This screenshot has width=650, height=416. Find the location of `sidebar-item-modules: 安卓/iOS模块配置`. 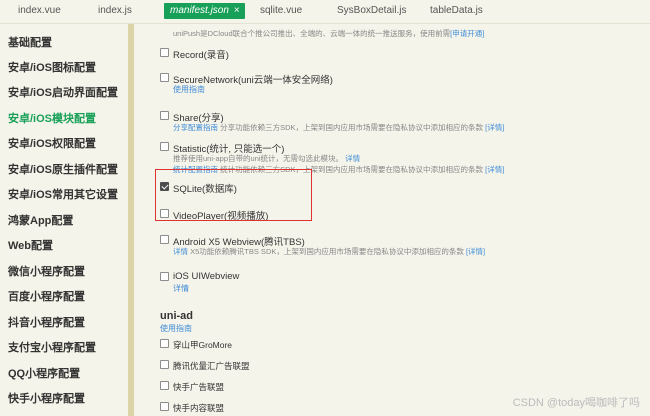

sidebar-item-modules: 安卓/iOS模块配置 is located at coordinates (52, 118).